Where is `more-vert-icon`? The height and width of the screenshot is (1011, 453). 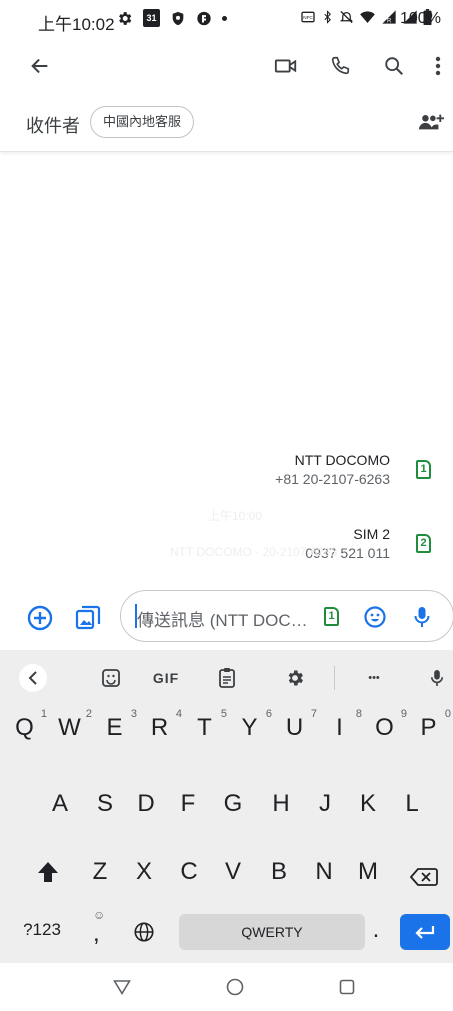
more-vert-icon is located at coordinates (438, 66).